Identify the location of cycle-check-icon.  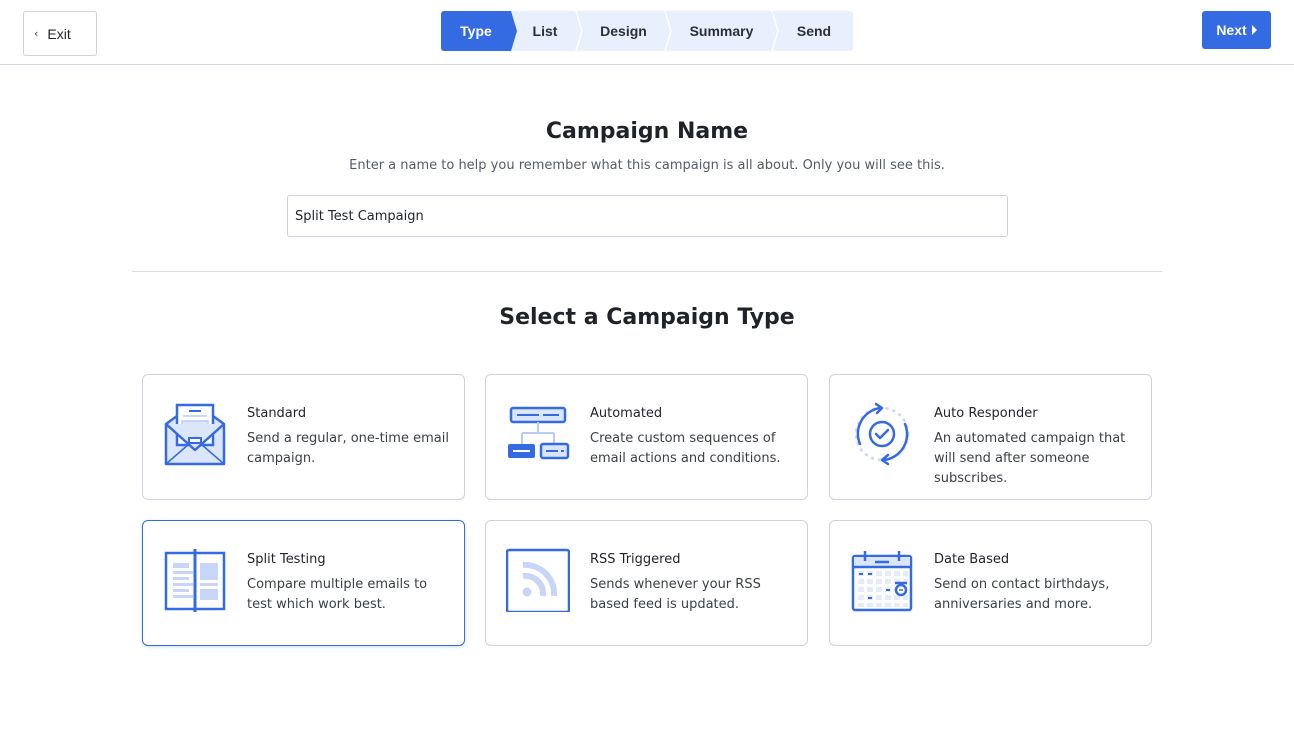
(882, 434).